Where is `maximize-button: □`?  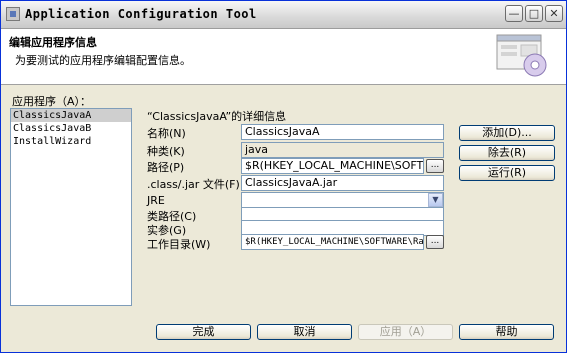
maximize-button: □ is located at coordinates (534, 13).